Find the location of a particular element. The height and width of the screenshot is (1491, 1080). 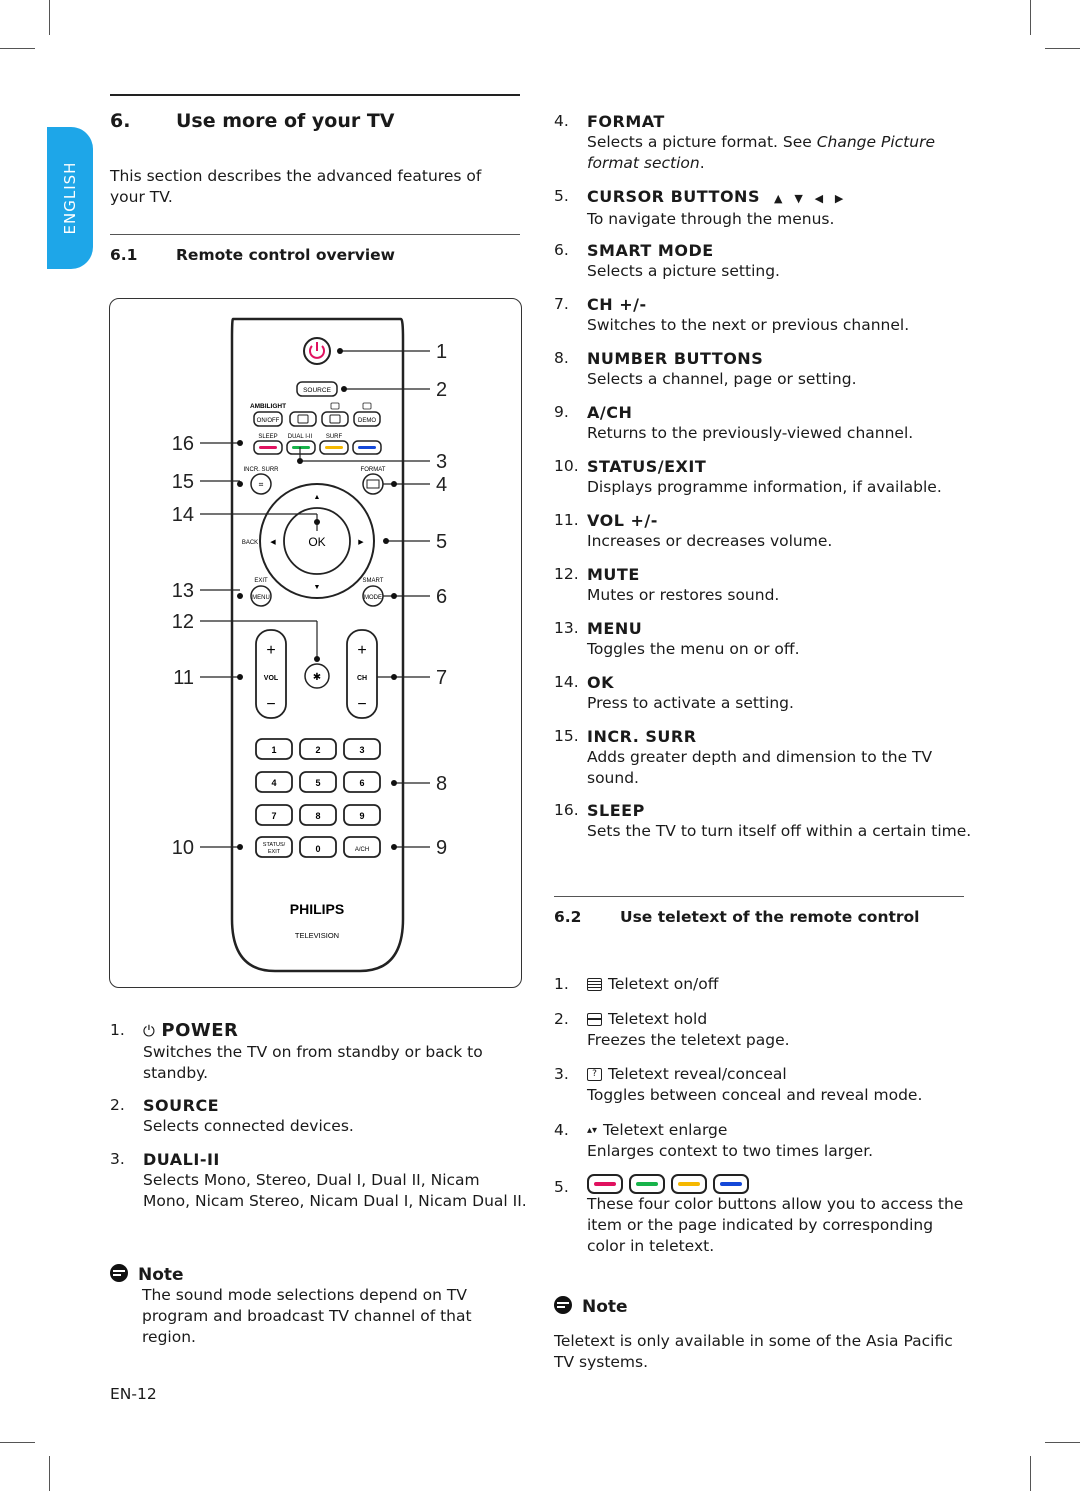

chapter-title-text: Use more of your TV is located at coordinates (285, 121).